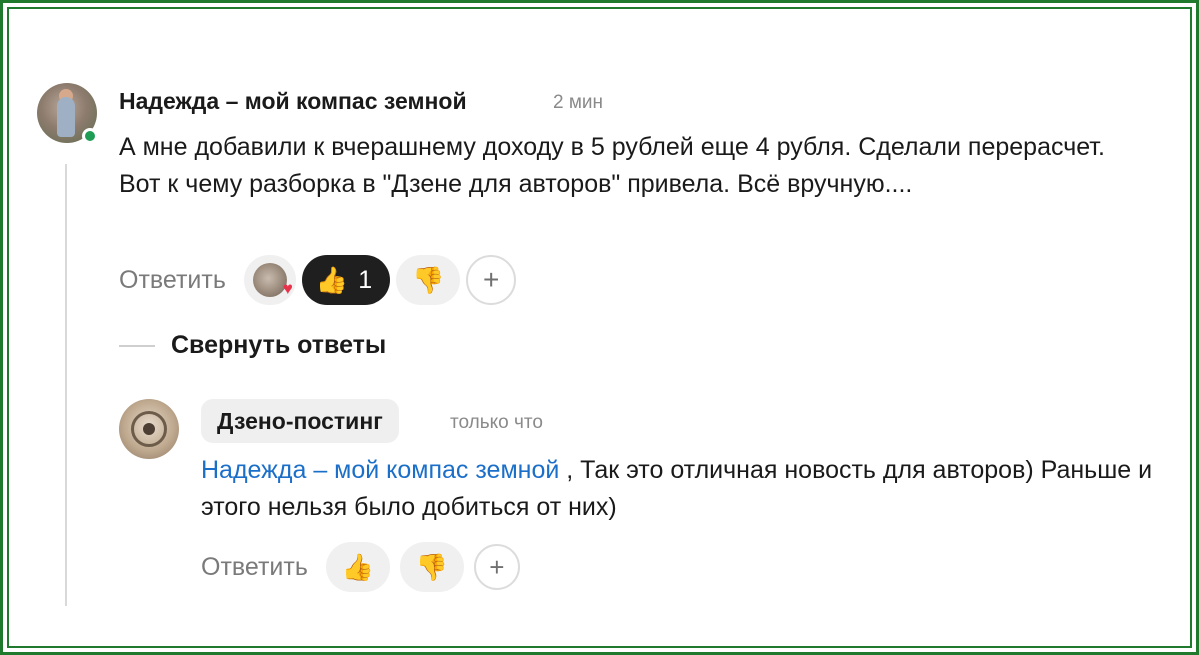 The width and height of the screenshot is (1199, 655). I want to click on heart-icon: ♥, so click(287, 288).